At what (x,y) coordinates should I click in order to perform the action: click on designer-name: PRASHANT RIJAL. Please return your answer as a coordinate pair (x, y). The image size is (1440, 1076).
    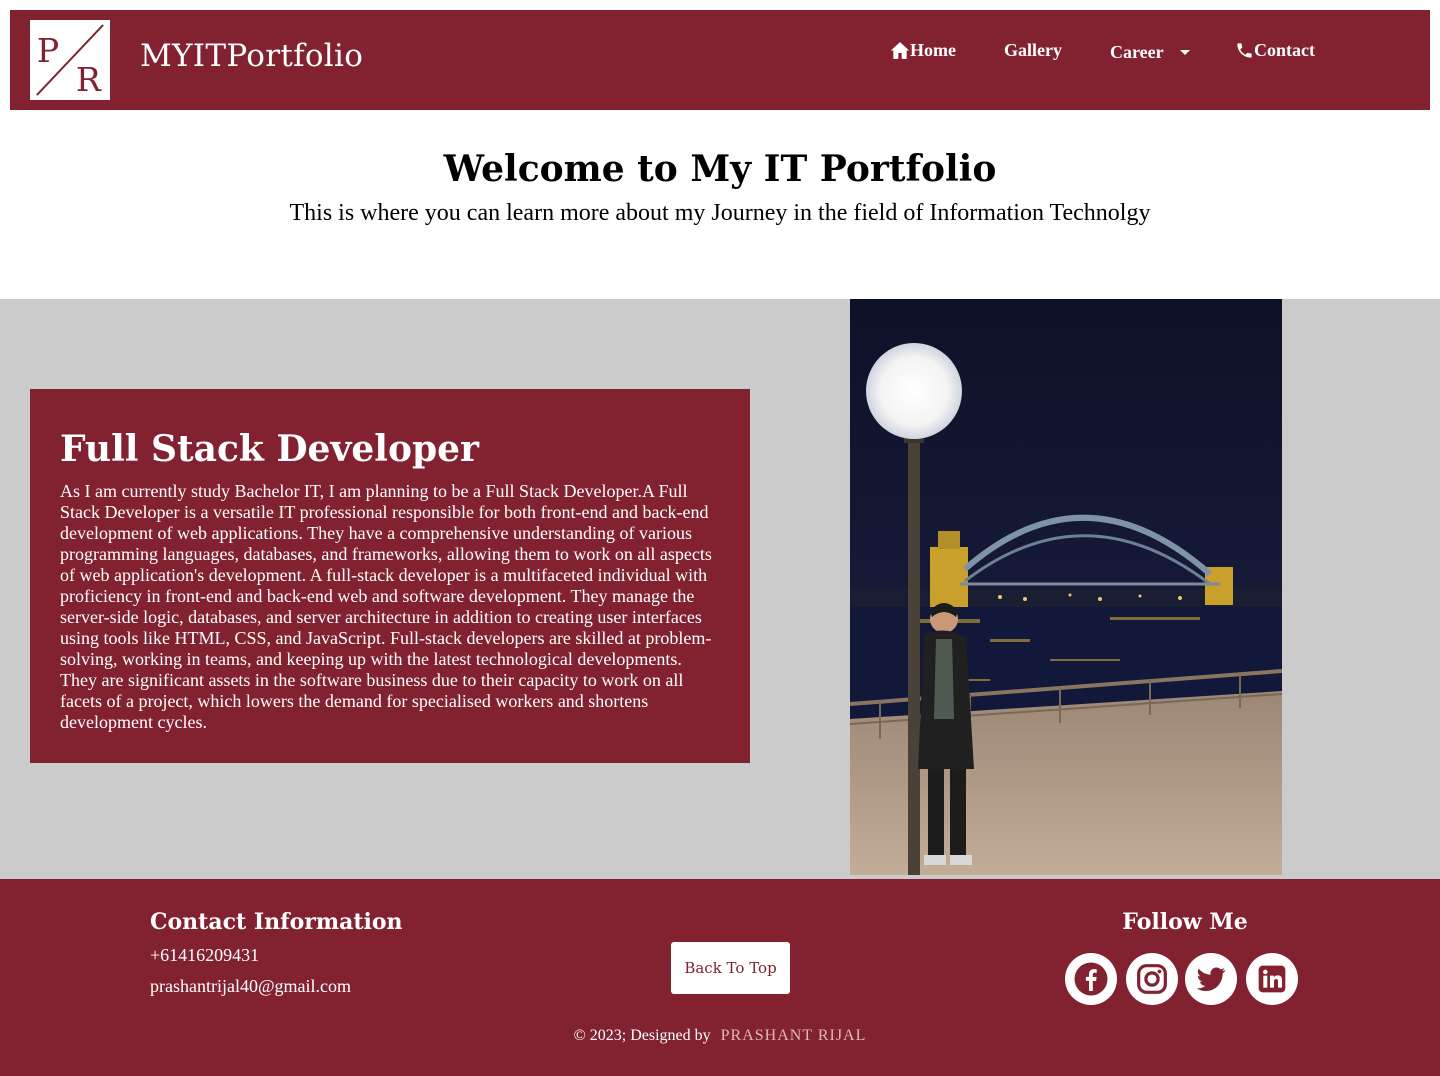
    Looking at the image, I should click on (794, 1035).